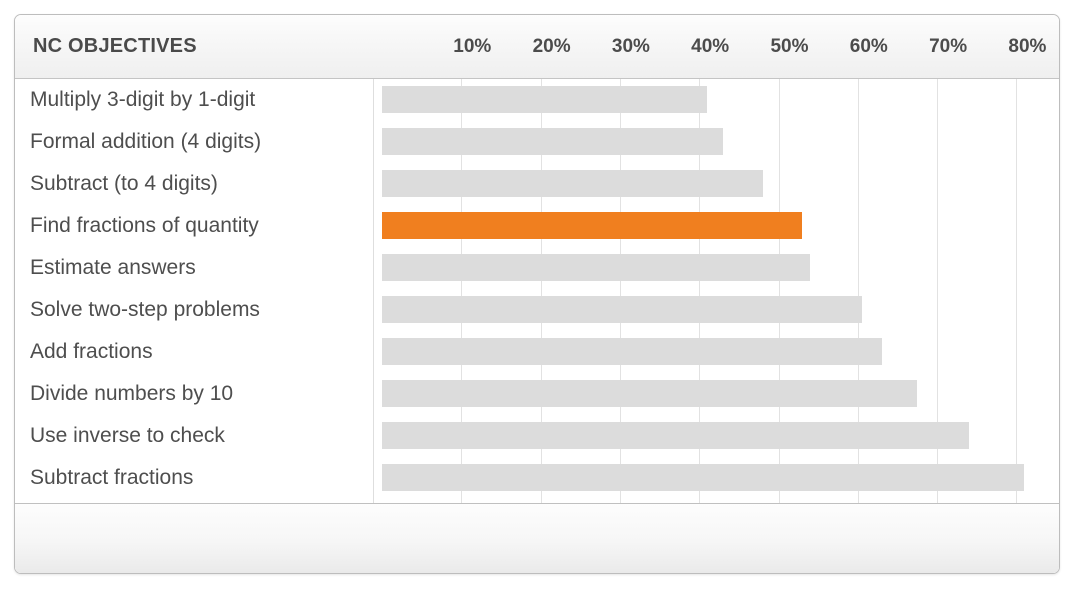 The image size is (1076, 604). What do you see at coordinates (1027, 46) in the screenshot?
I see `x-axis-tick-label: 80%` at bounding box center [1027, 46].